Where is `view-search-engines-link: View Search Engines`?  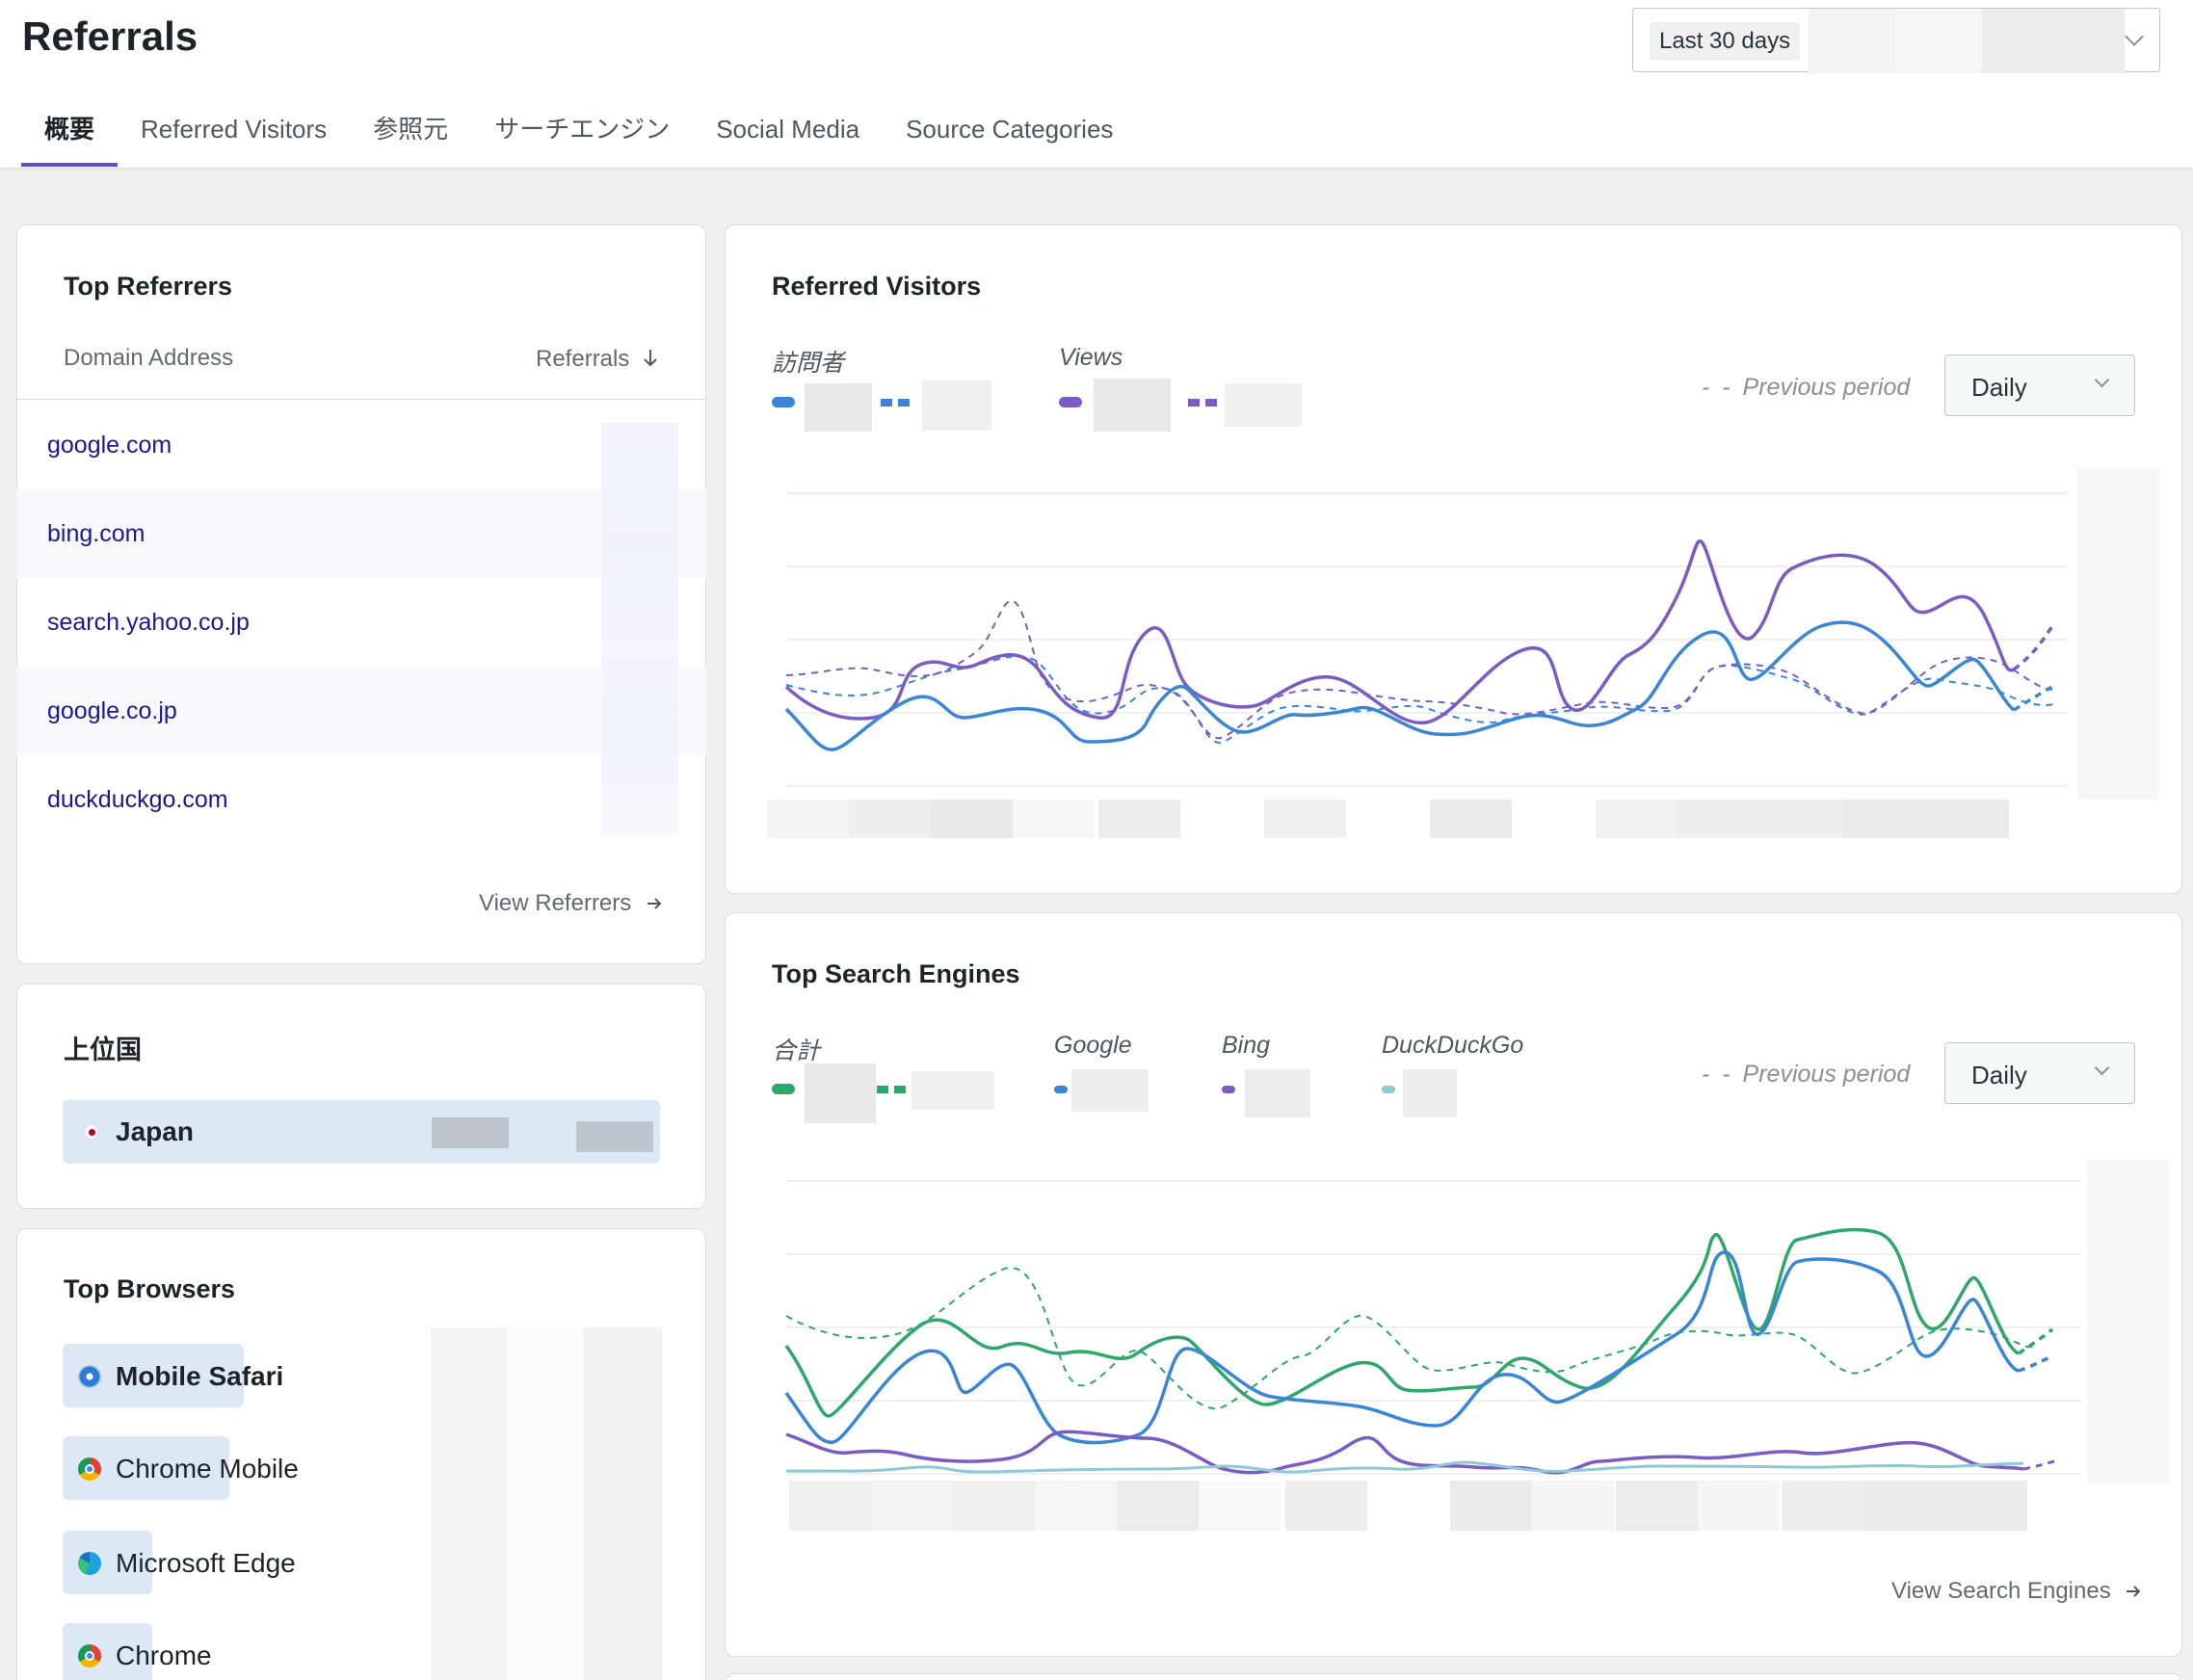 view-search-engines-link: View Search Engines is located at coordinates (2016, 1592).